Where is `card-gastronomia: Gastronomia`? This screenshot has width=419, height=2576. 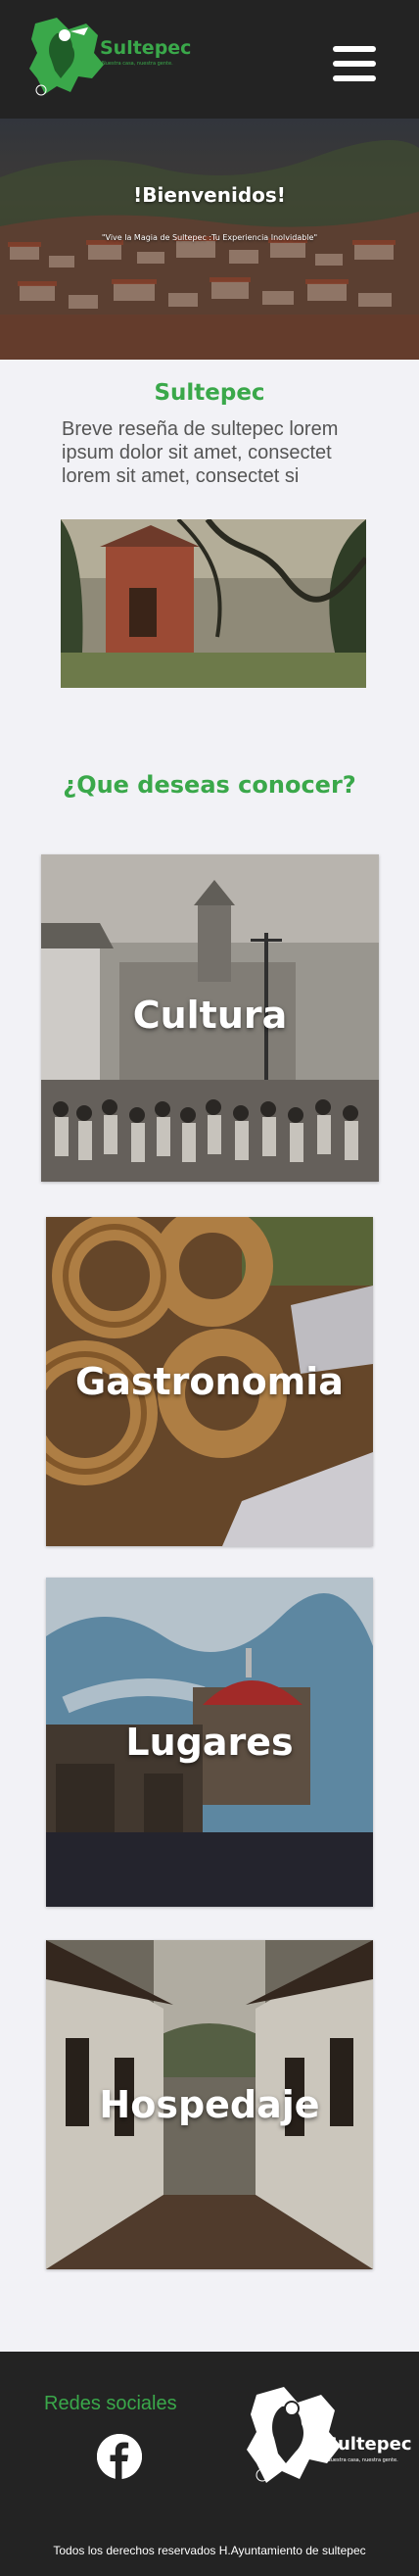
card-gastronomia: Gastronomia is located at coordinates (209, 1381).